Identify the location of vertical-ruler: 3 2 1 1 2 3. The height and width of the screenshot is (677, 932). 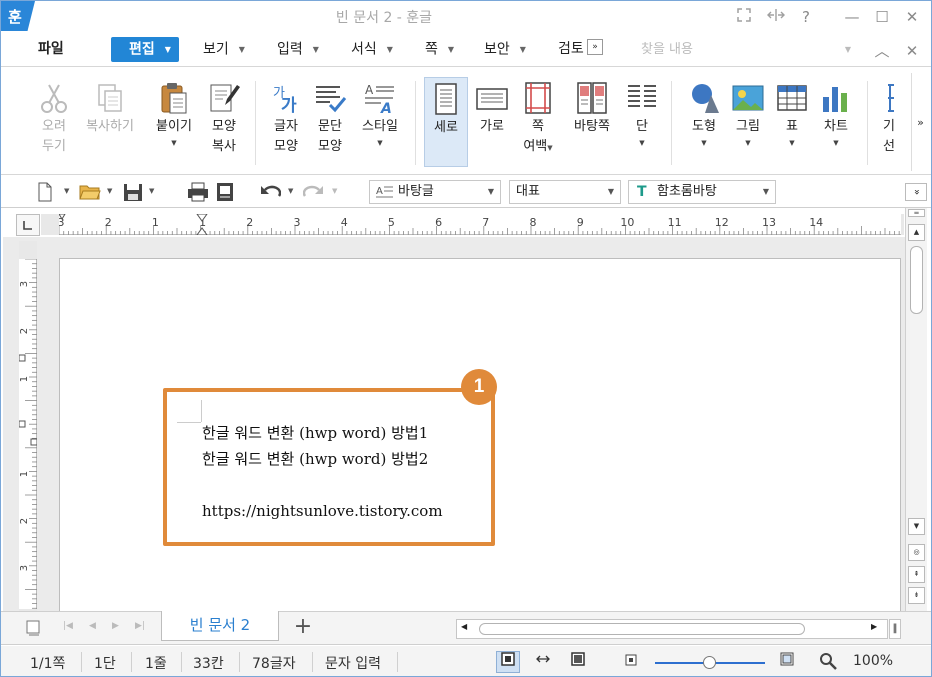
(28, 433).